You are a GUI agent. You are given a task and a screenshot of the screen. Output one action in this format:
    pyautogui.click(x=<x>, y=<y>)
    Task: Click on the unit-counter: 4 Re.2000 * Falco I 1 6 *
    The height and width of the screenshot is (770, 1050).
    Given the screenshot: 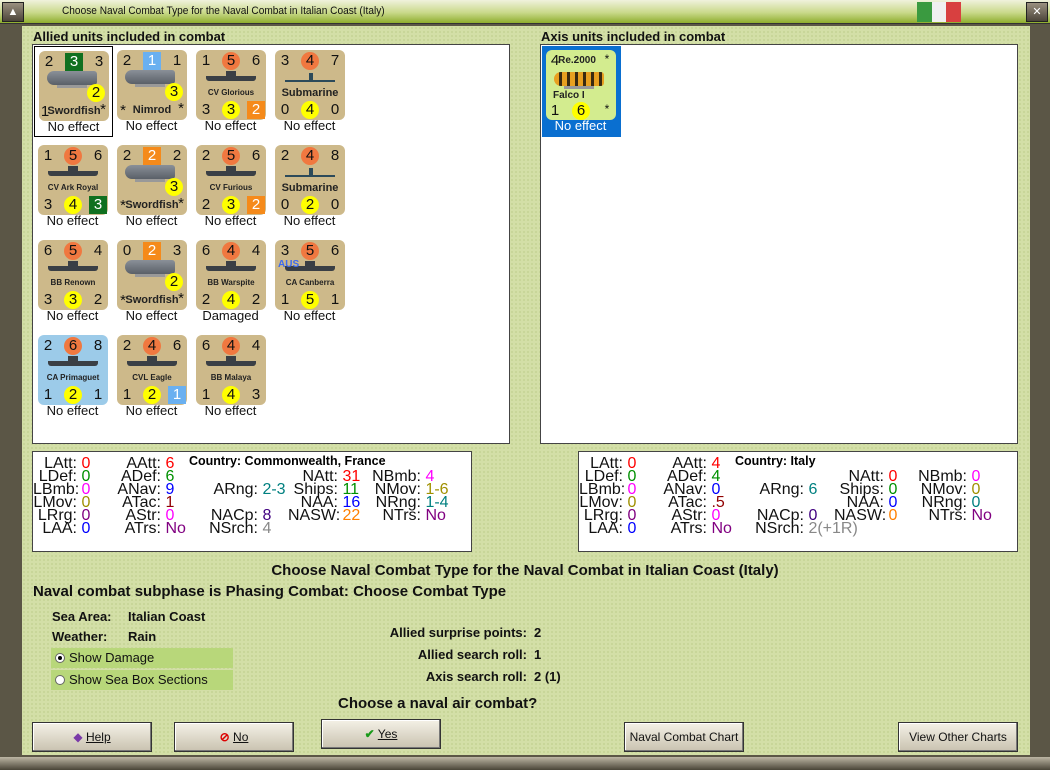 What is the action you would take?
    pyautogui.click(x=581, y=85)
    